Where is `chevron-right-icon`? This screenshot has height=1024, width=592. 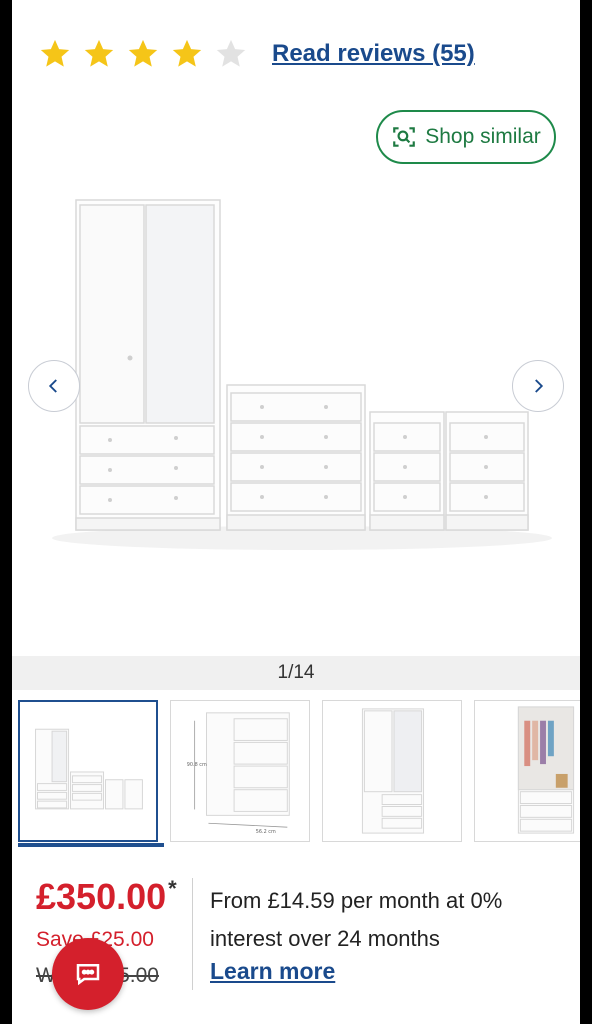
chevron-right-icon is located at coordinates (539, 386).